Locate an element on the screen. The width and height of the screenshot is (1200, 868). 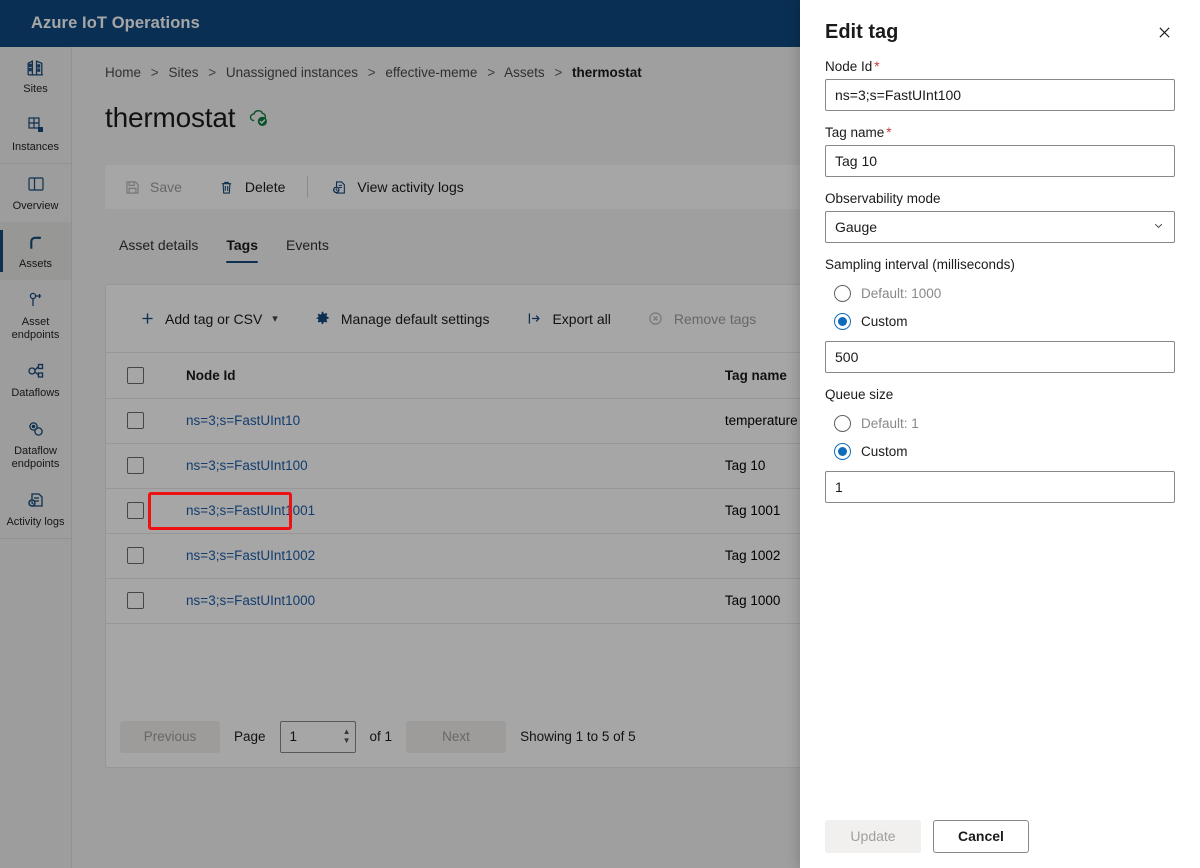
node-id-link: ns=3;s=FastUInt1001 is located at coordinates (250, 510).